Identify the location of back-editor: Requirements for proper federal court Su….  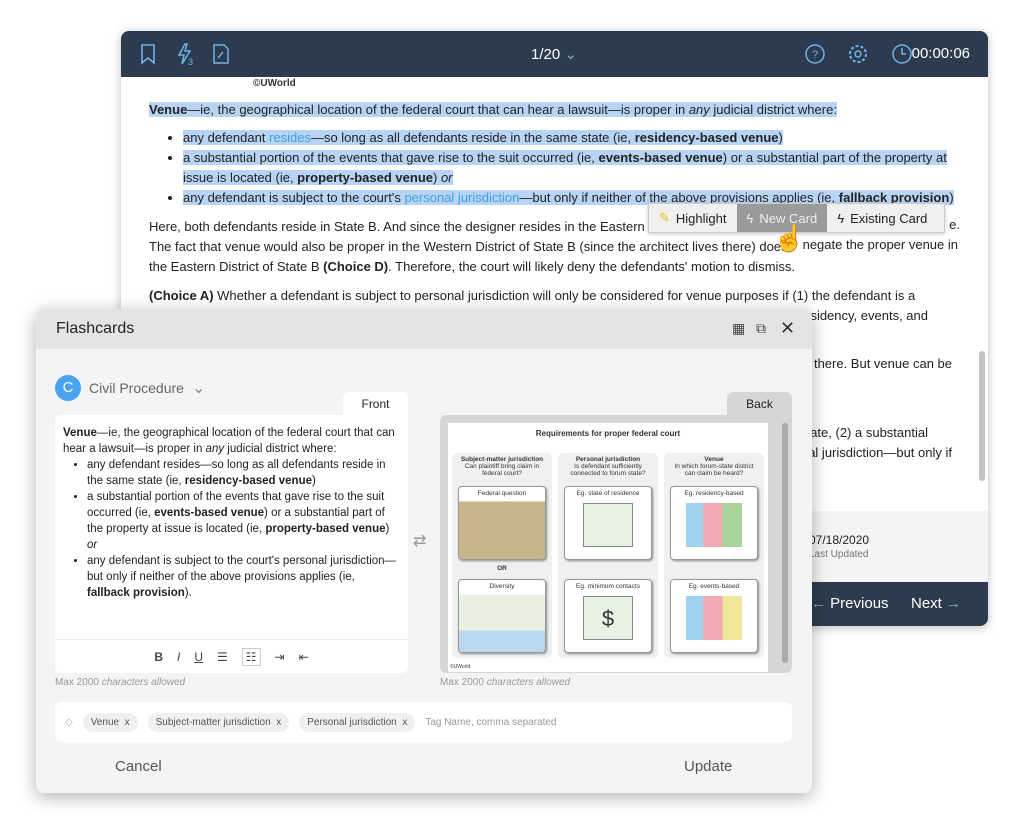
(616, 544).